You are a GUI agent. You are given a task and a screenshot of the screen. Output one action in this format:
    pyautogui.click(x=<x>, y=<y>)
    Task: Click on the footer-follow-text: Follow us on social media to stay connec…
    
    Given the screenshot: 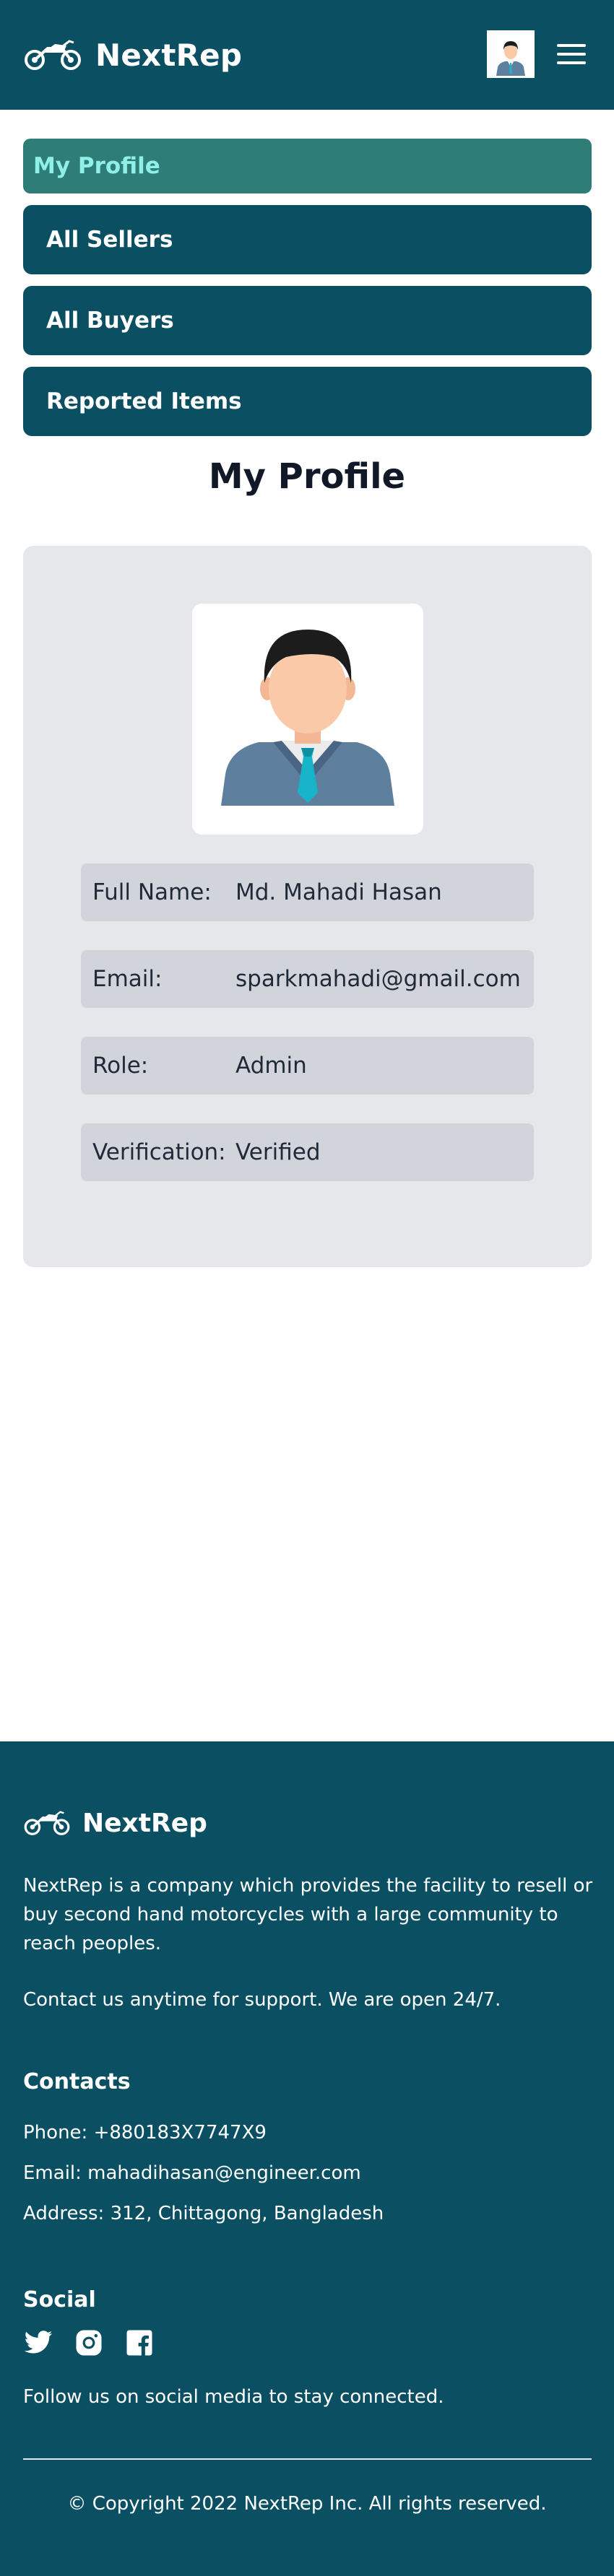 What is the action you would take?
    pyautogui.click(x=234, y=2397)
    